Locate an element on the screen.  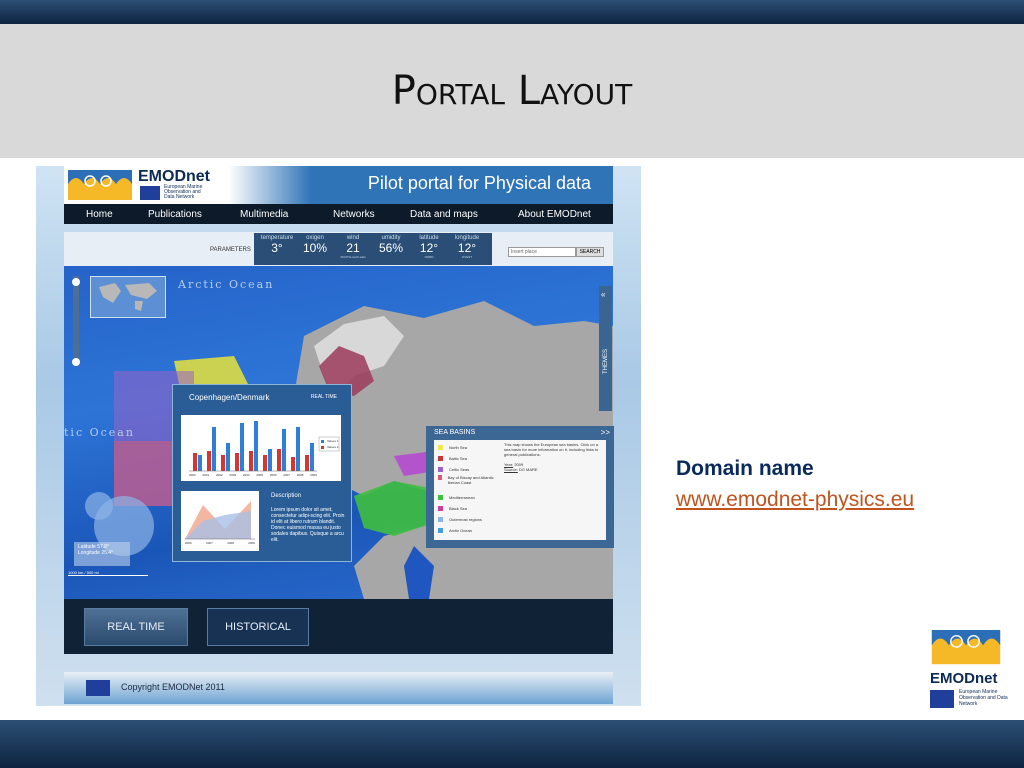
expand-panel-button: >> is located at coordinates (605, 432).